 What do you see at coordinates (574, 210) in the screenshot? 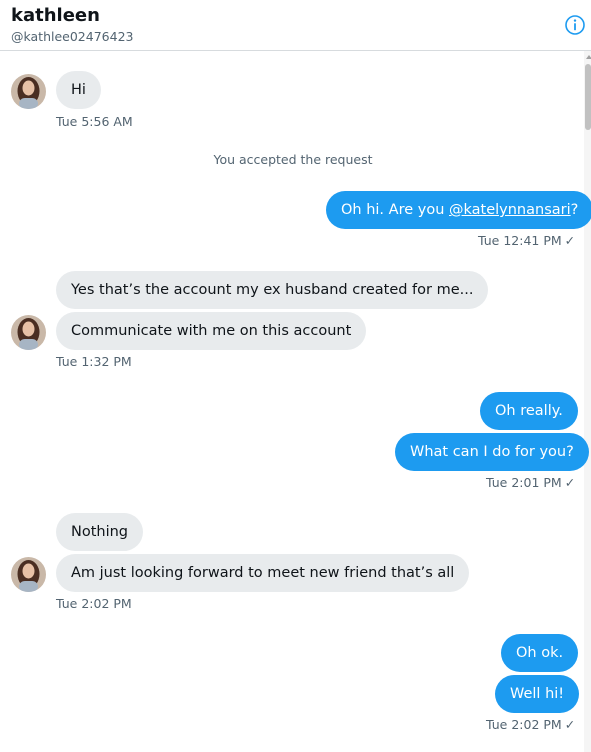
I see `message-text: ?` at bounding box center [574, 210].